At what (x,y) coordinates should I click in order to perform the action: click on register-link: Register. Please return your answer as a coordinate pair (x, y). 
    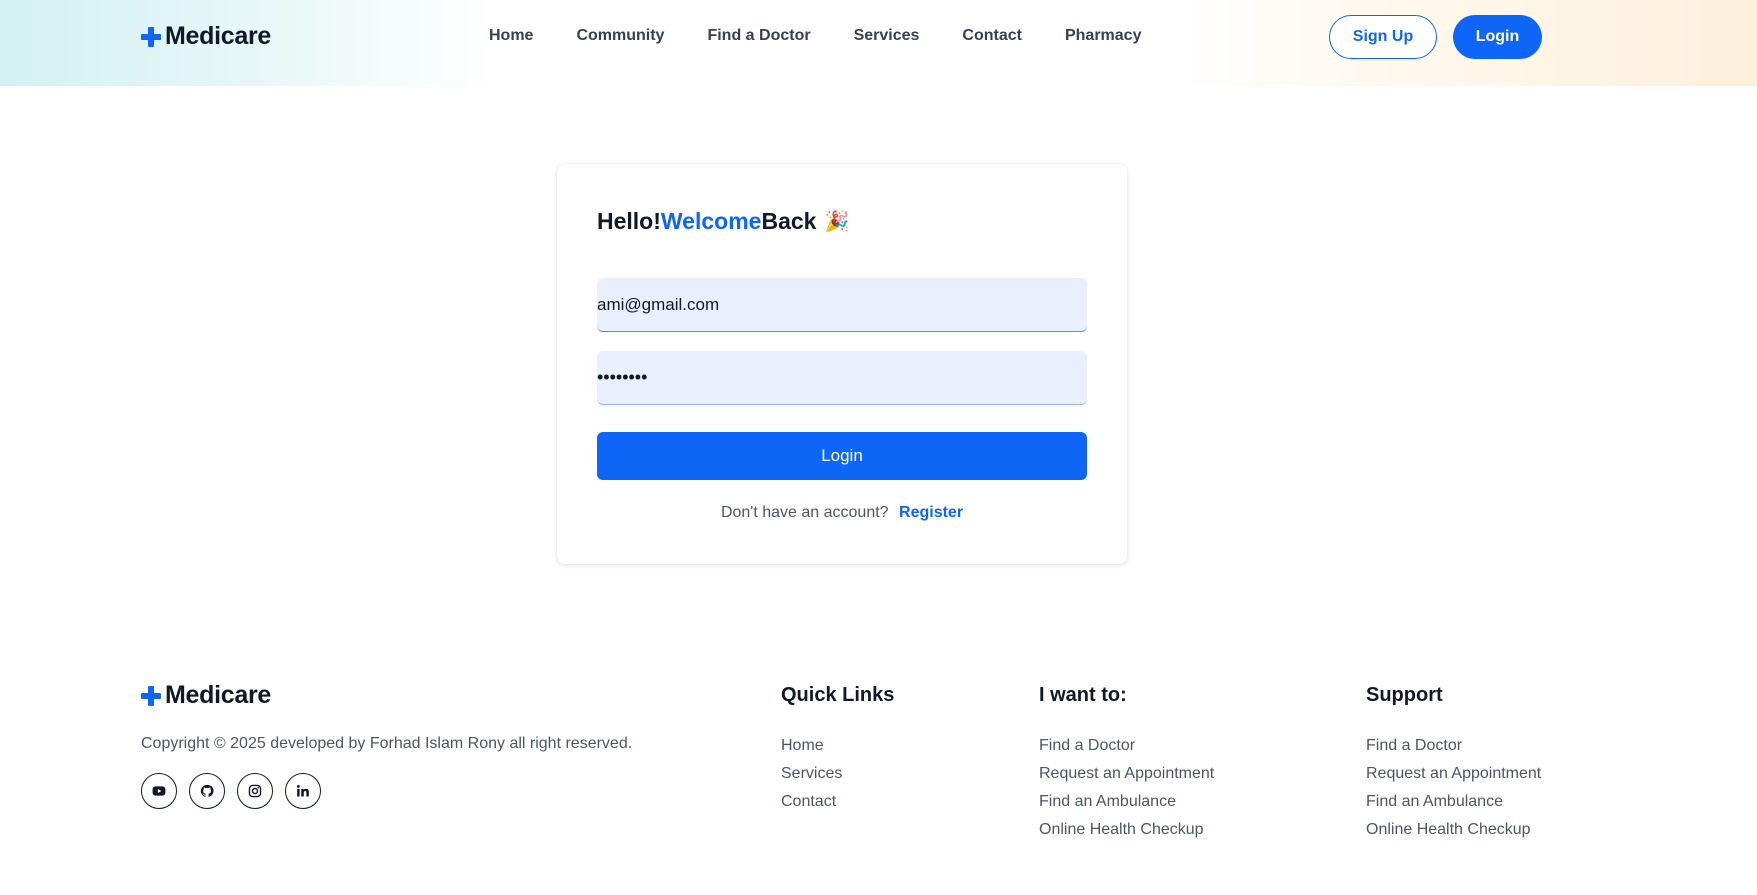
    Looking at the image, I should click on (931, 512).